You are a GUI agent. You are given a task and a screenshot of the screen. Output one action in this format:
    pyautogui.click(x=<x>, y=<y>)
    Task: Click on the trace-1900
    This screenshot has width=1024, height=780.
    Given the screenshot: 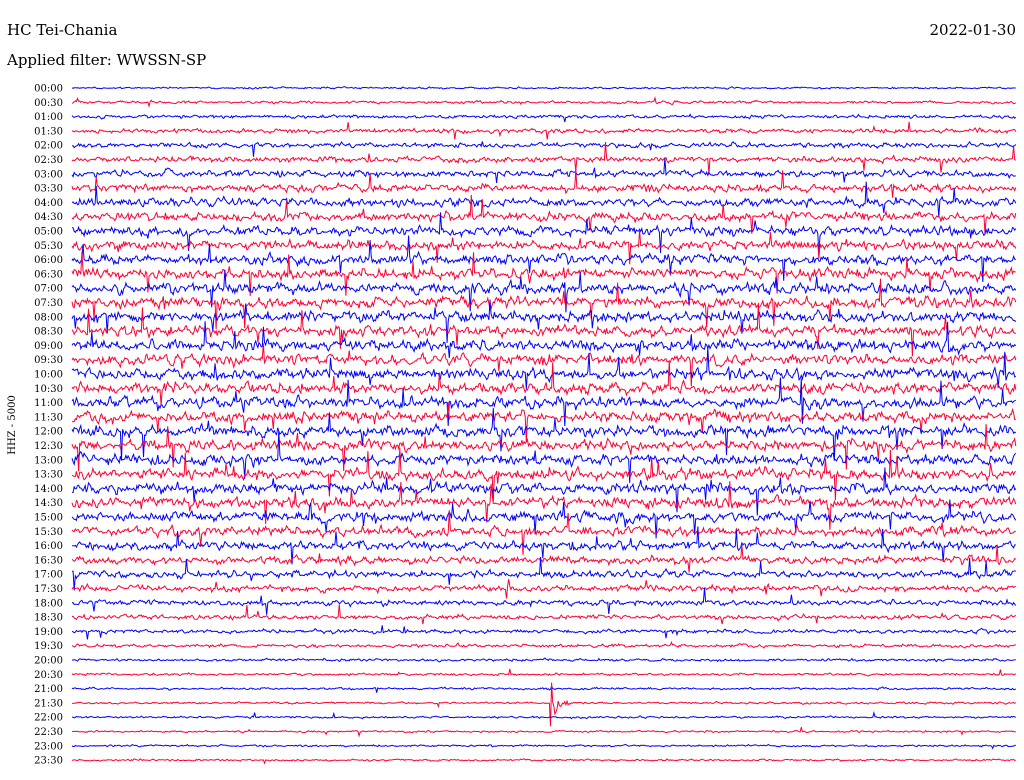 What is the action you would take?
    pyautogui.click(x=544, y=632)
    